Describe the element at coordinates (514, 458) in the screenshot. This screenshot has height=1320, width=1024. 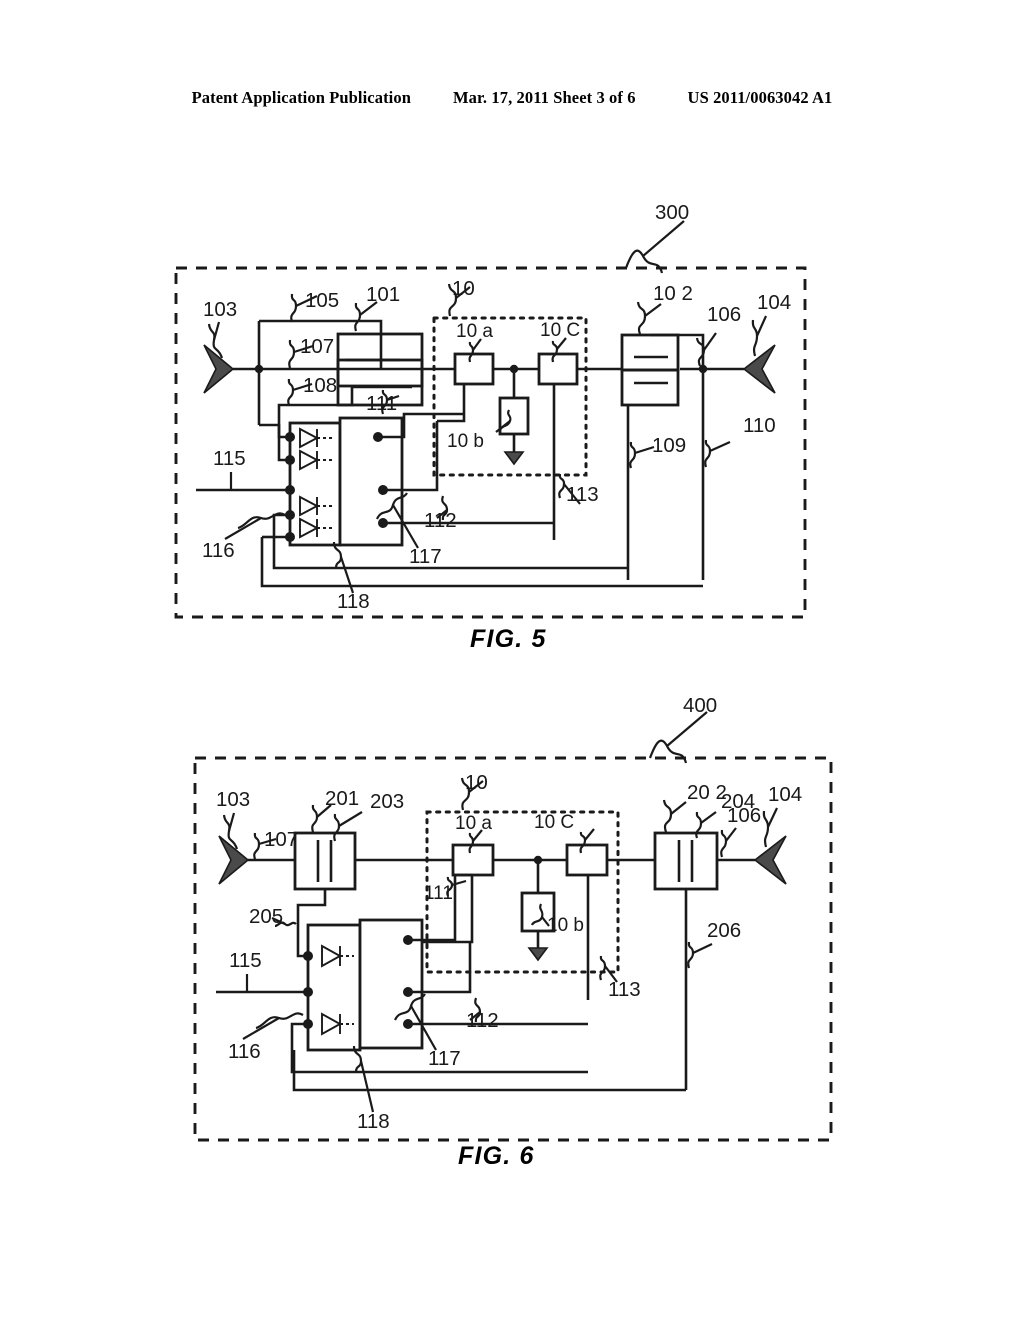
I see `fig5-ground-icon` at that location.